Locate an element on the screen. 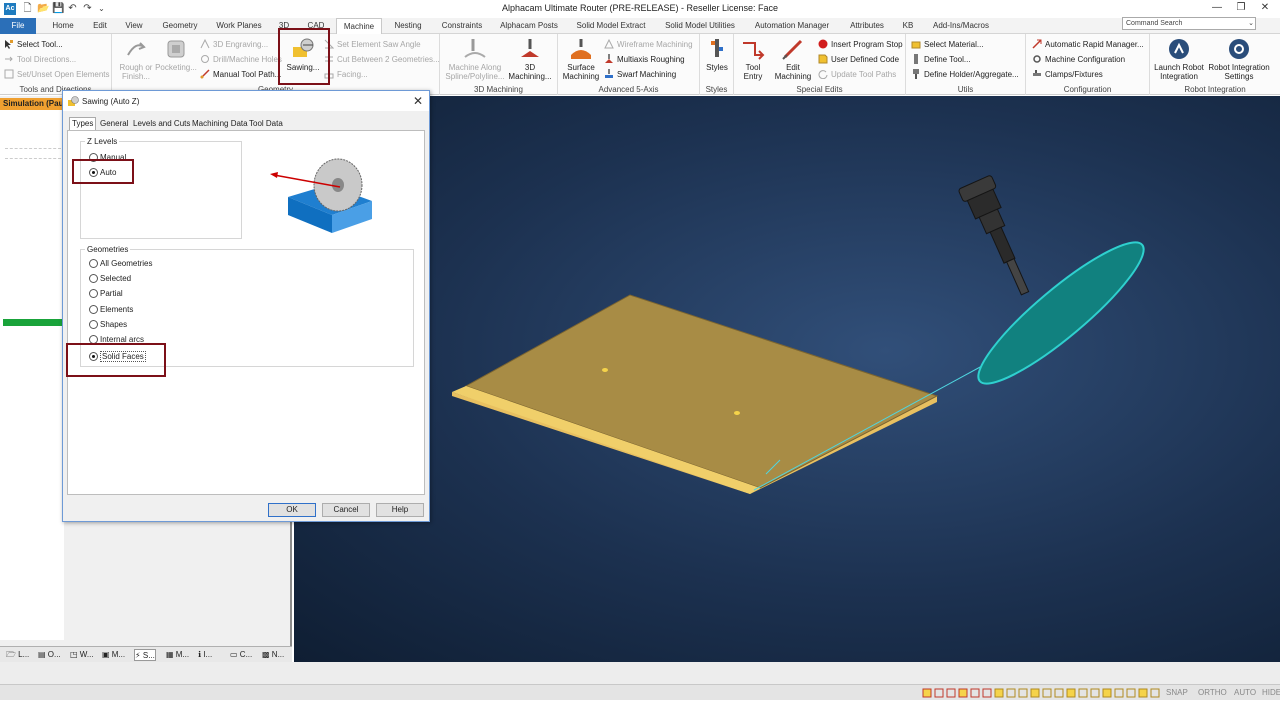  tab-machine: Machine is located at coordinates (359, 26).